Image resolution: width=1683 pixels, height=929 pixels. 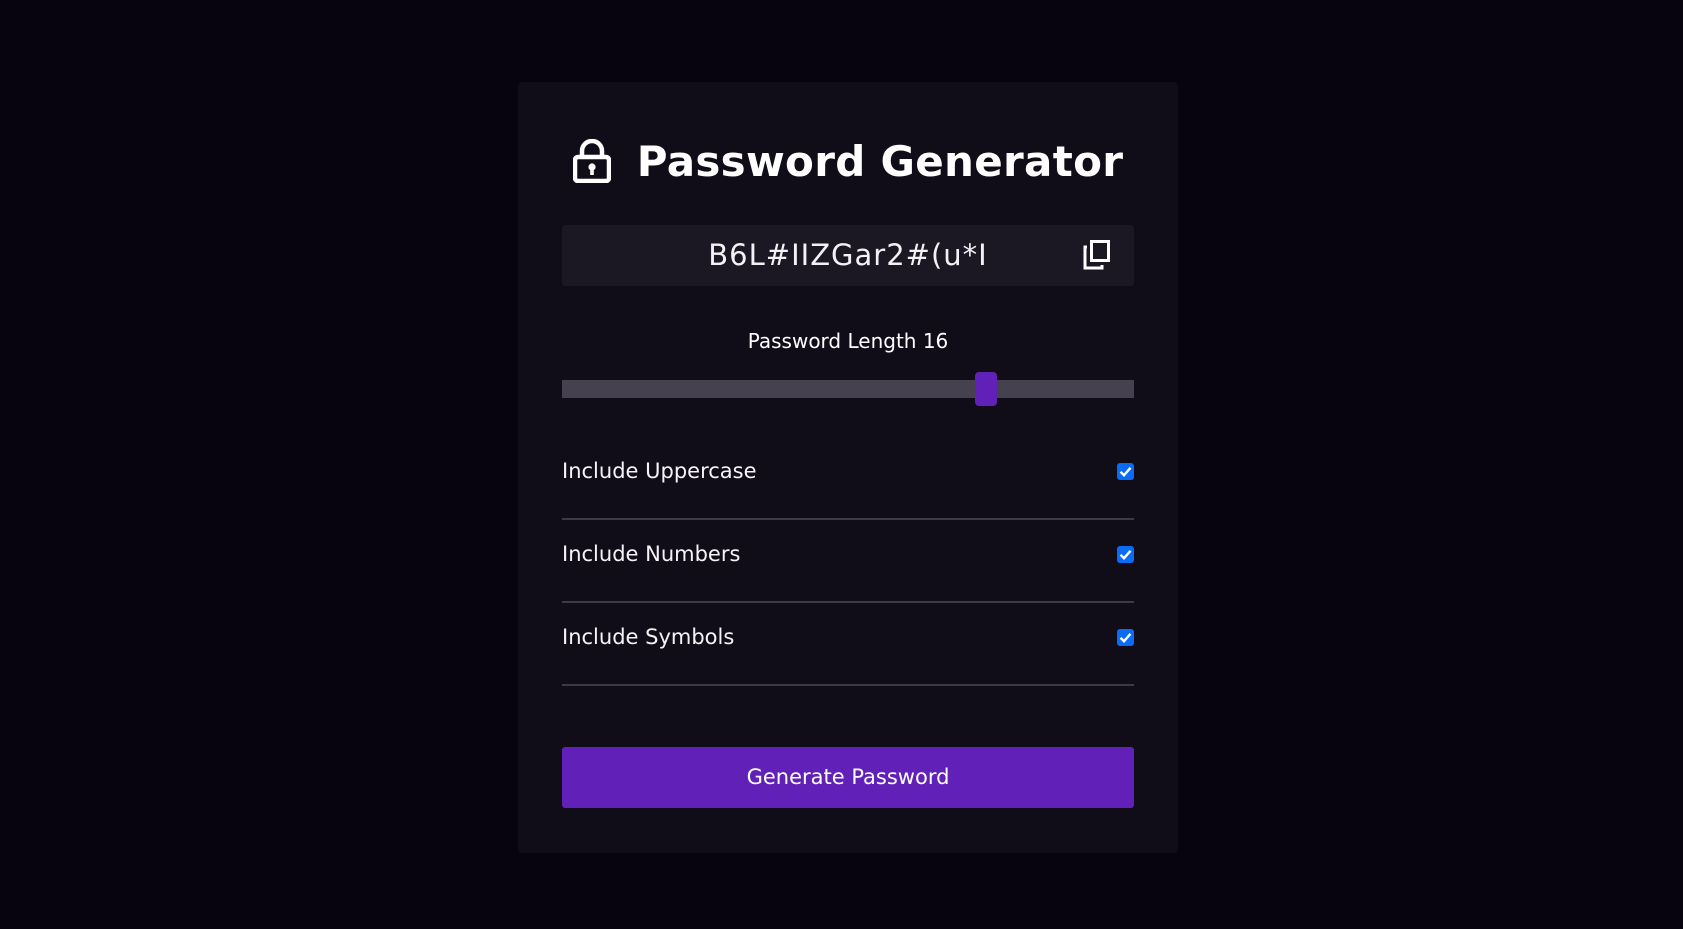 I want to click on copy-icon, so click(x=1096, y=255).